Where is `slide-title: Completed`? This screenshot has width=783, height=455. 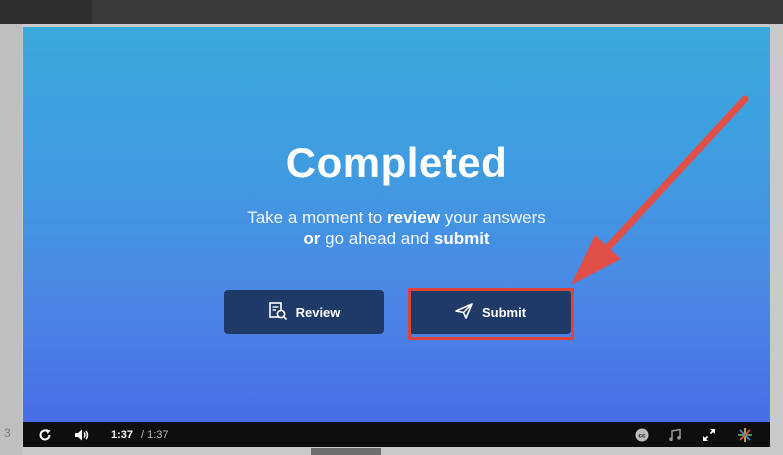
slide-title: Completed is located at coordinates (396, 162).